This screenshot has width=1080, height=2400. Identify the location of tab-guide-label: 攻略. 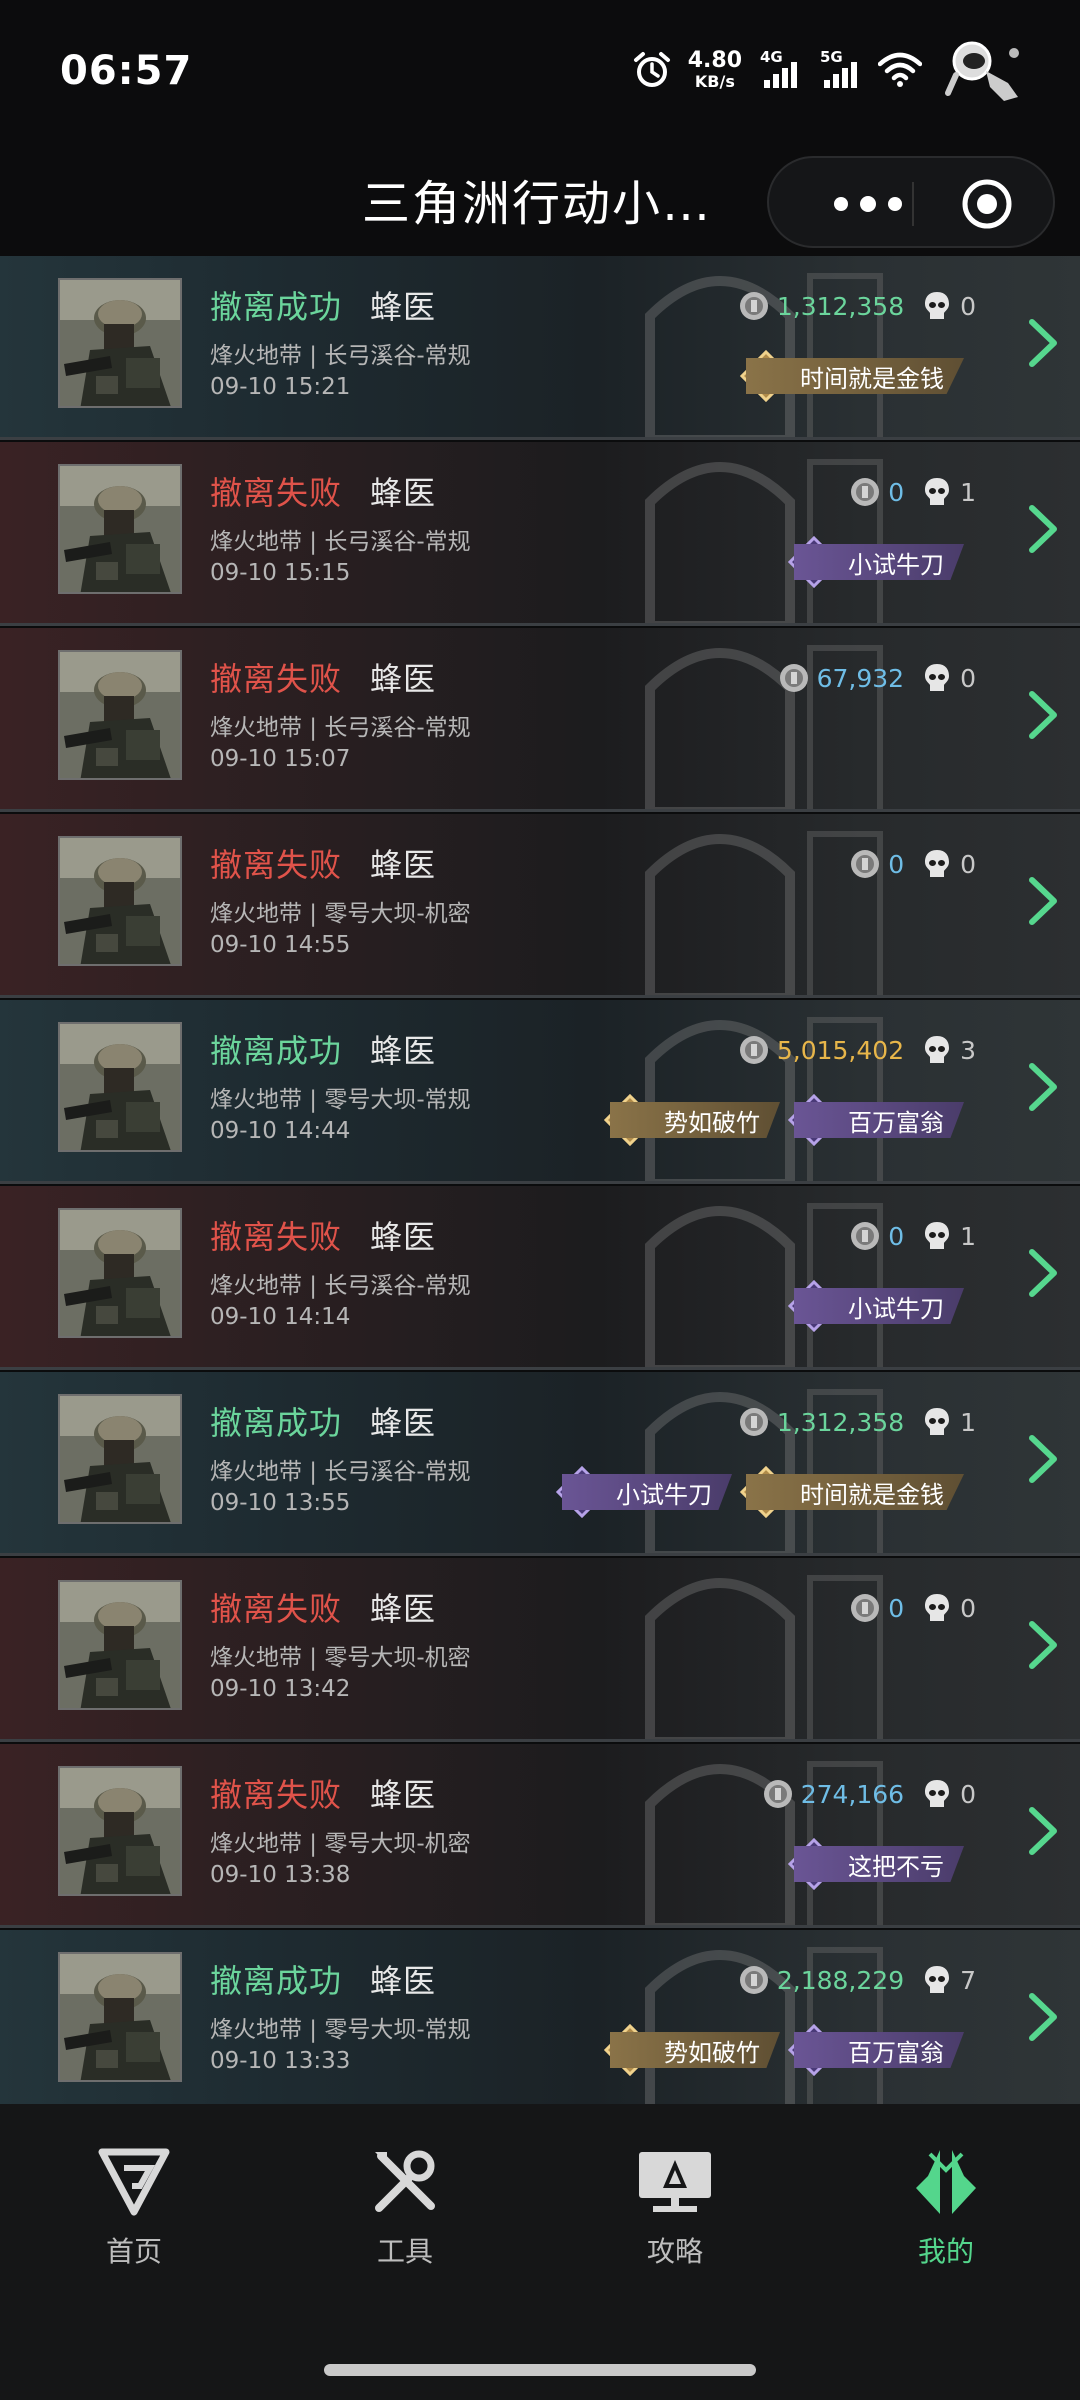
(674, 2251).